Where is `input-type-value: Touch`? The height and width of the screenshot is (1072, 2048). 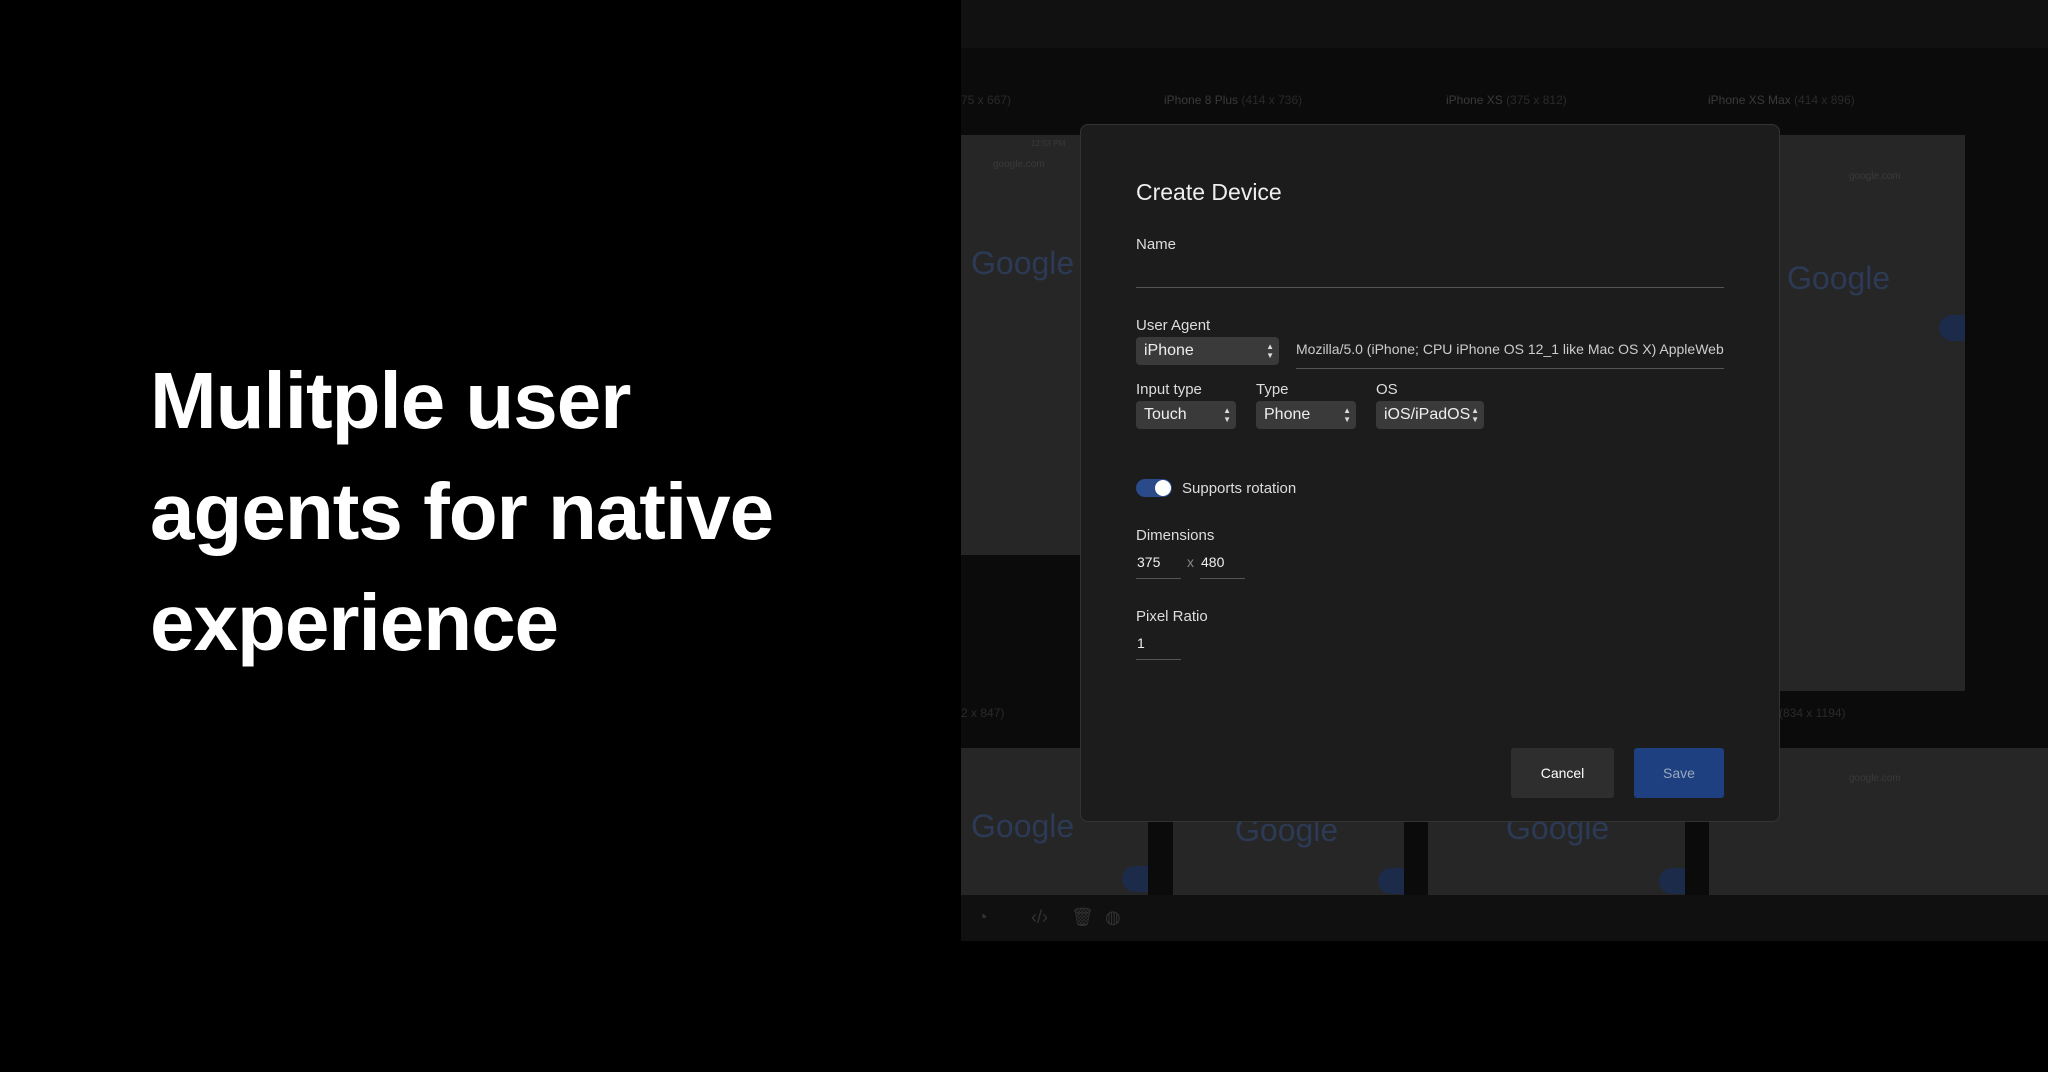
input-type-value: Touch is located at coordinates (1165, 414).